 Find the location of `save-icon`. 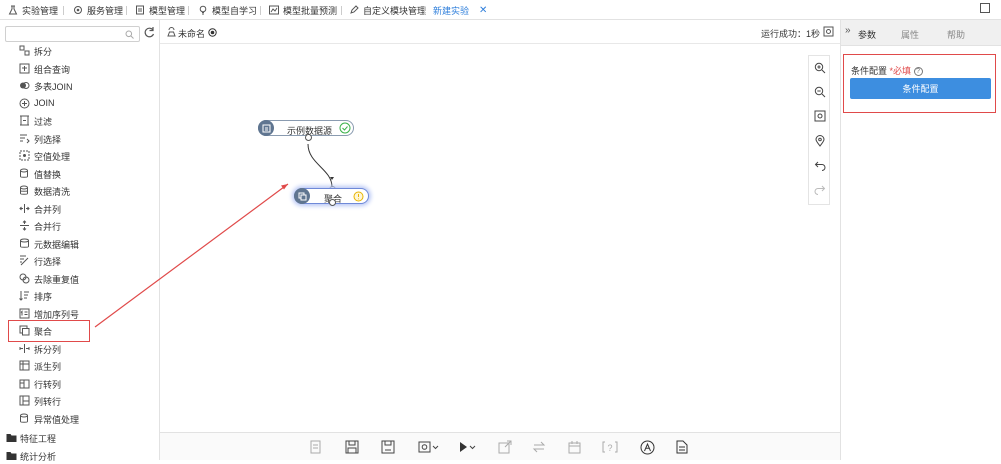

save-icon is located at coordinates (352, 447).